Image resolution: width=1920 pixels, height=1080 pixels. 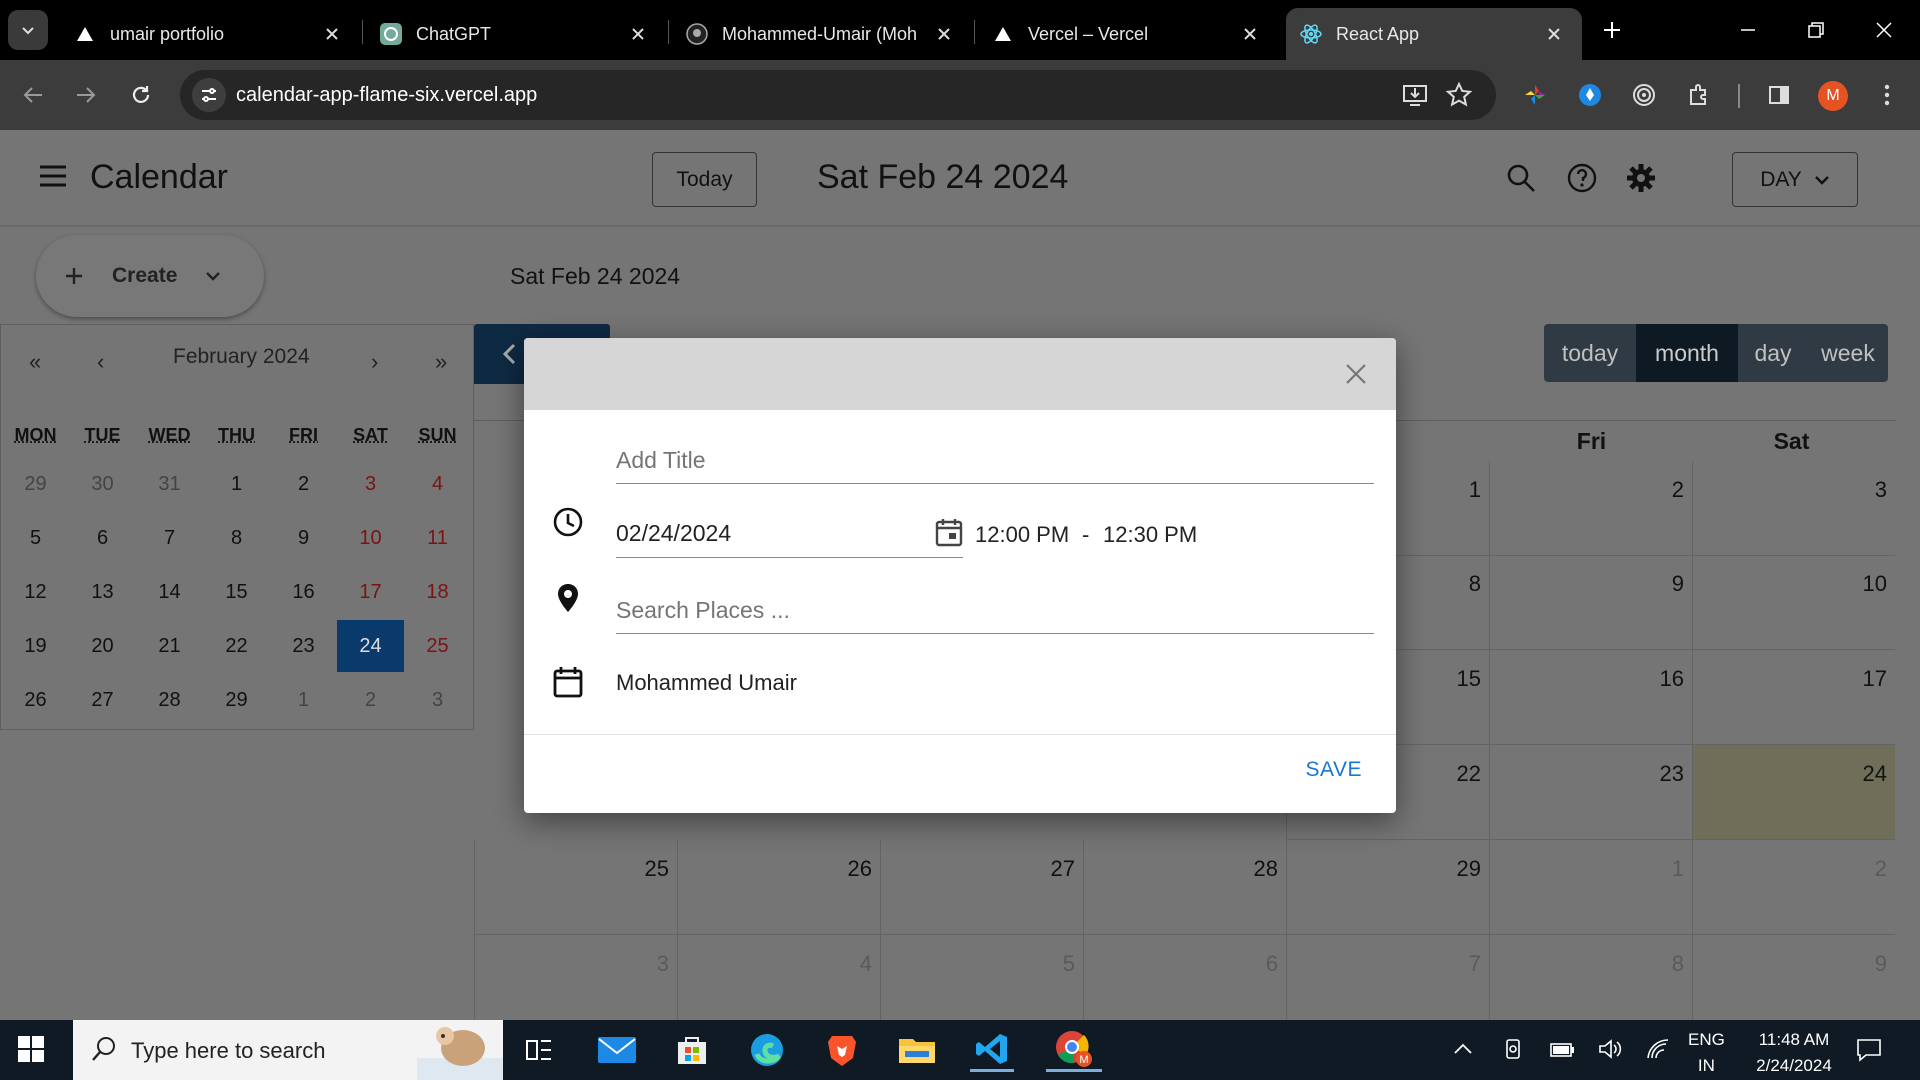 What do you see at coordinates (1687, 353) in the screenshot?
I see `view-month-button: month` at bounding box center [1687, 353].